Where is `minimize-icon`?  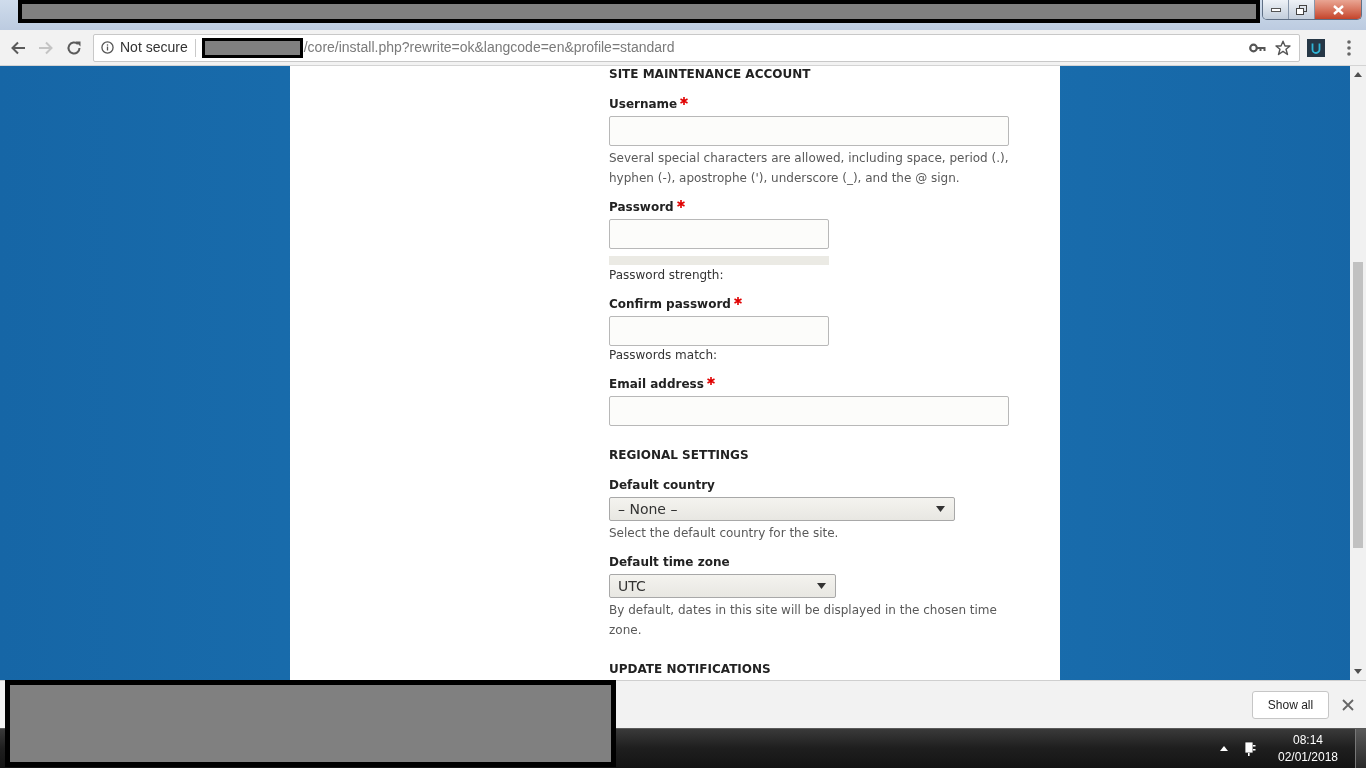 minimize-icon is located at coordinates (1275, 9).